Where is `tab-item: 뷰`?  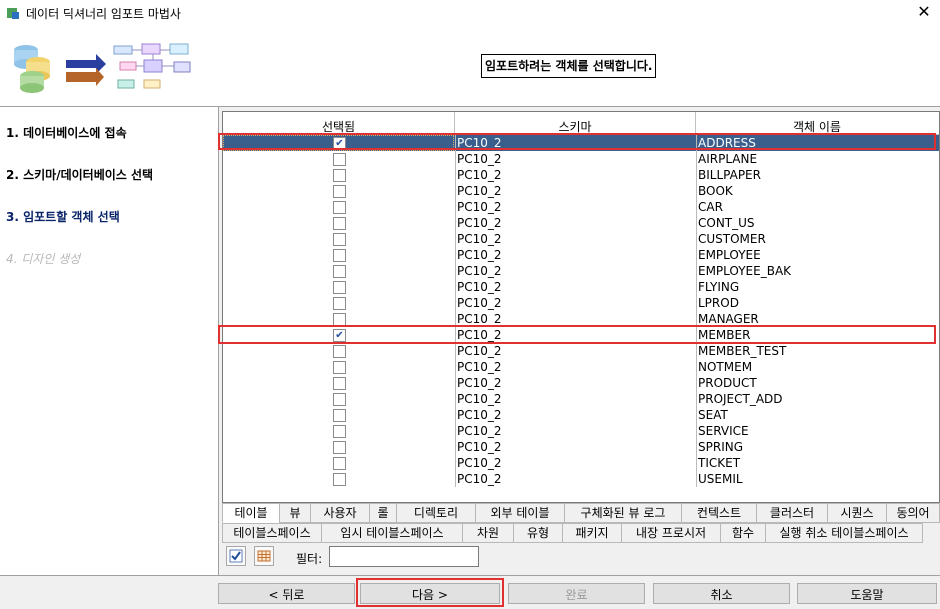
tab-item: 뷰 is located at coordinates (295, 513).